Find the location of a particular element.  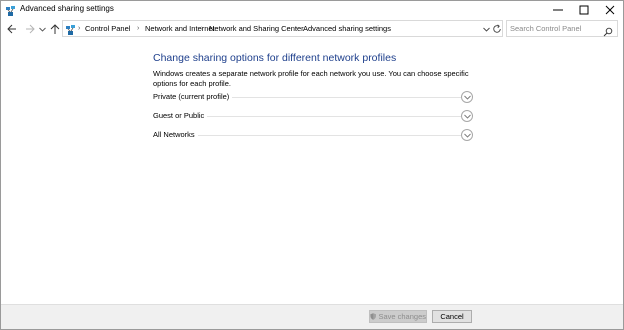

back-arrow-icon is located at coordinates (11, 29).